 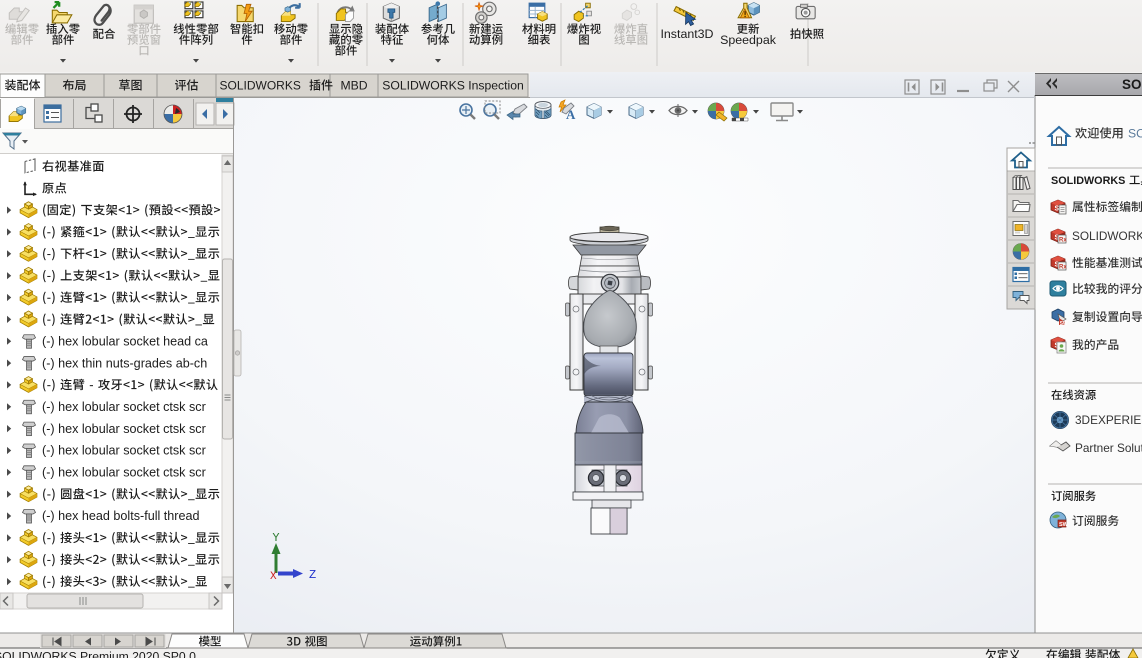 What do you see at coordinates (273, 577) in the screenshot?
I see `svg-text: X` at bounding box center [273, 577].